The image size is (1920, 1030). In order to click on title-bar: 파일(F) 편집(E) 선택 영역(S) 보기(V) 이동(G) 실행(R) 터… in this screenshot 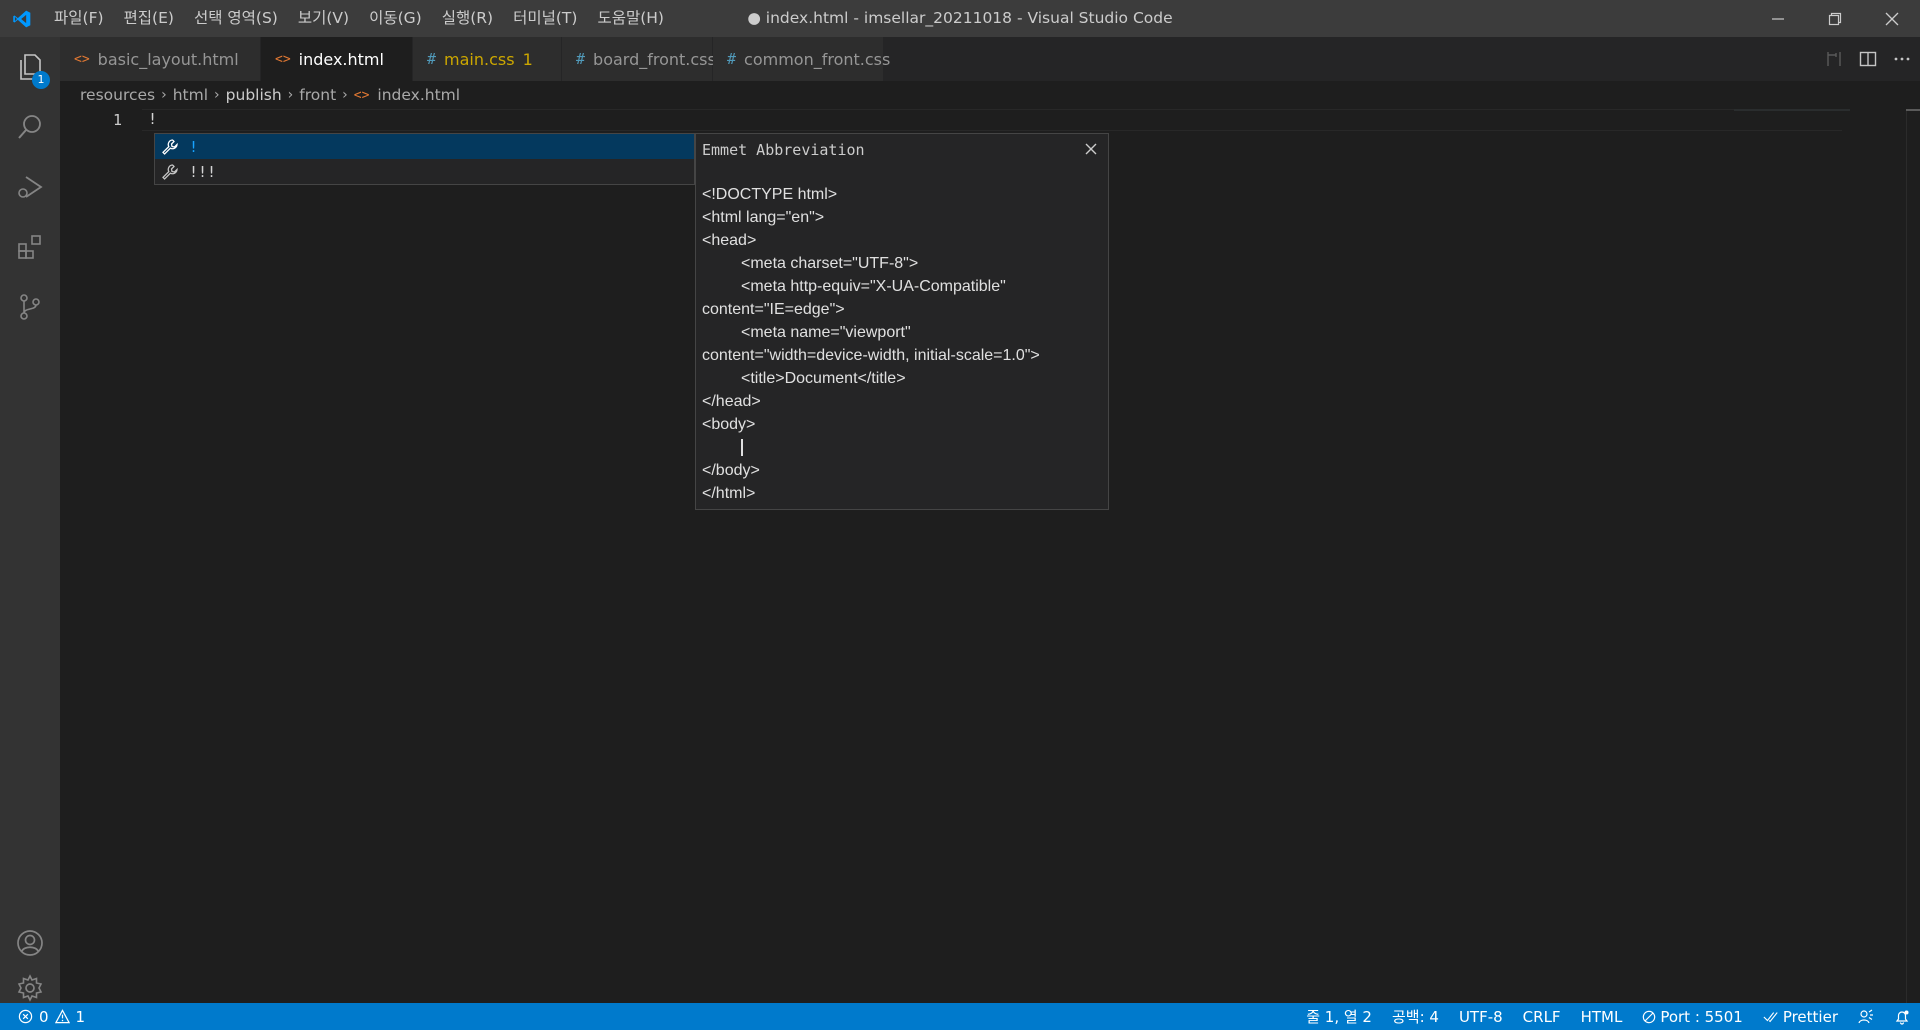, I will do `click(960, 18)`.